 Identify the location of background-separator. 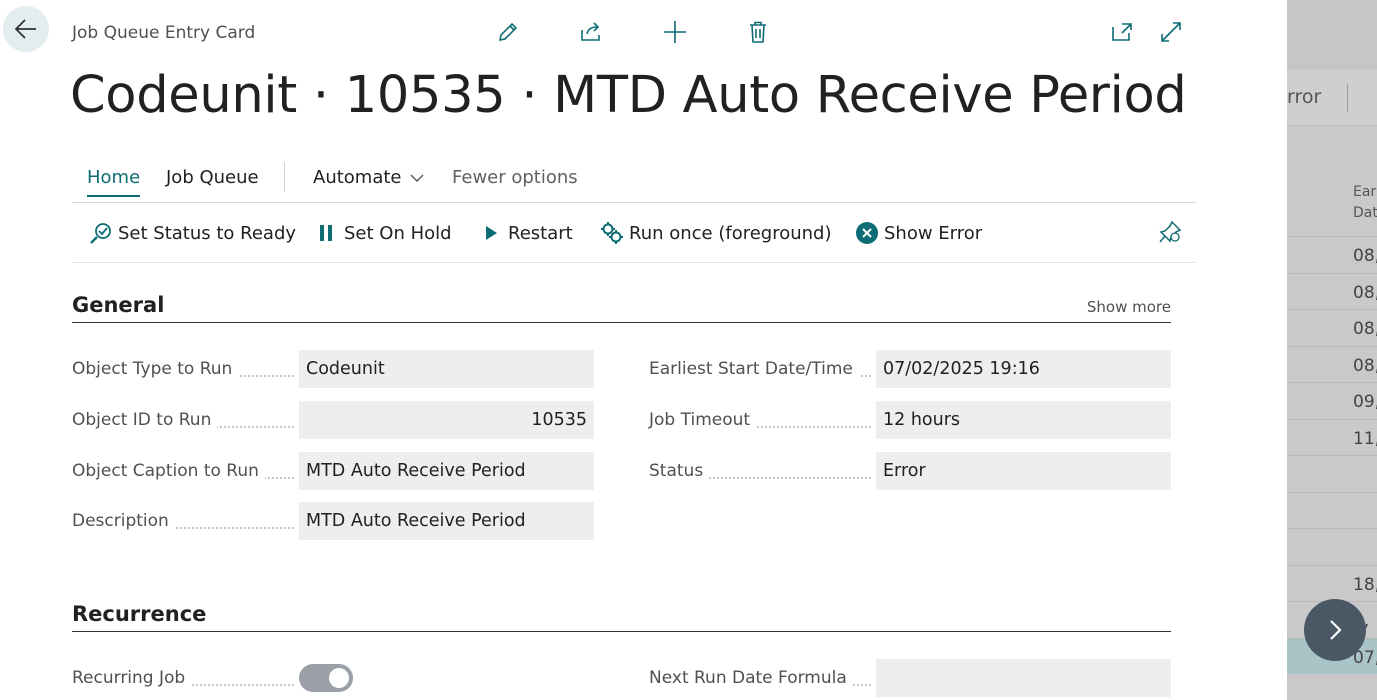
(1347, 98).